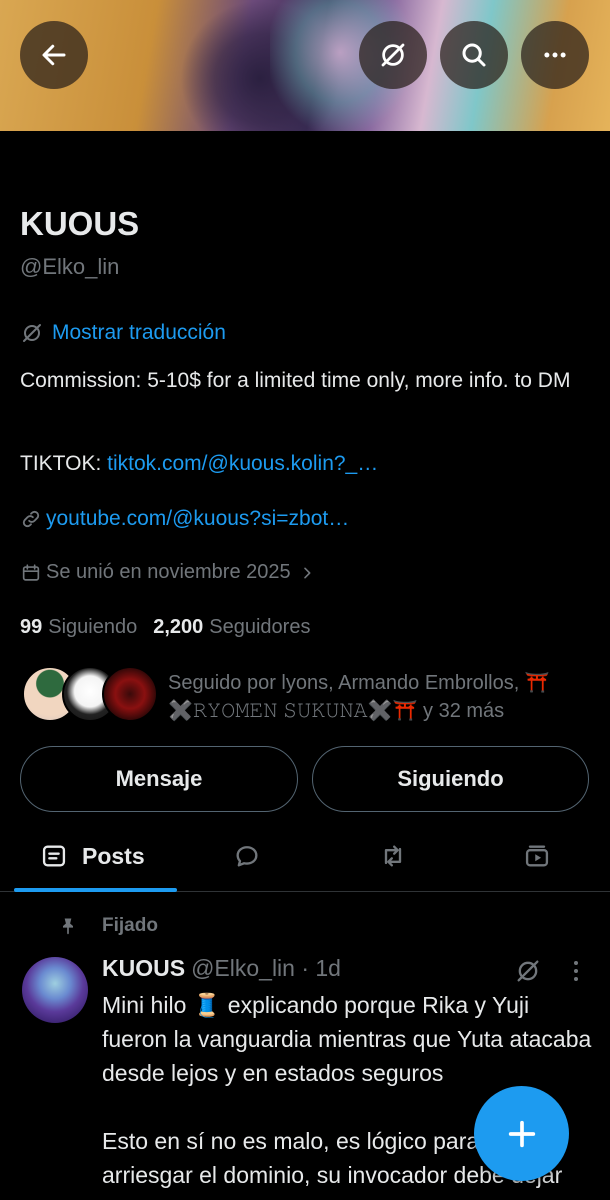  I want to click on search-icon, so click(474, 55).